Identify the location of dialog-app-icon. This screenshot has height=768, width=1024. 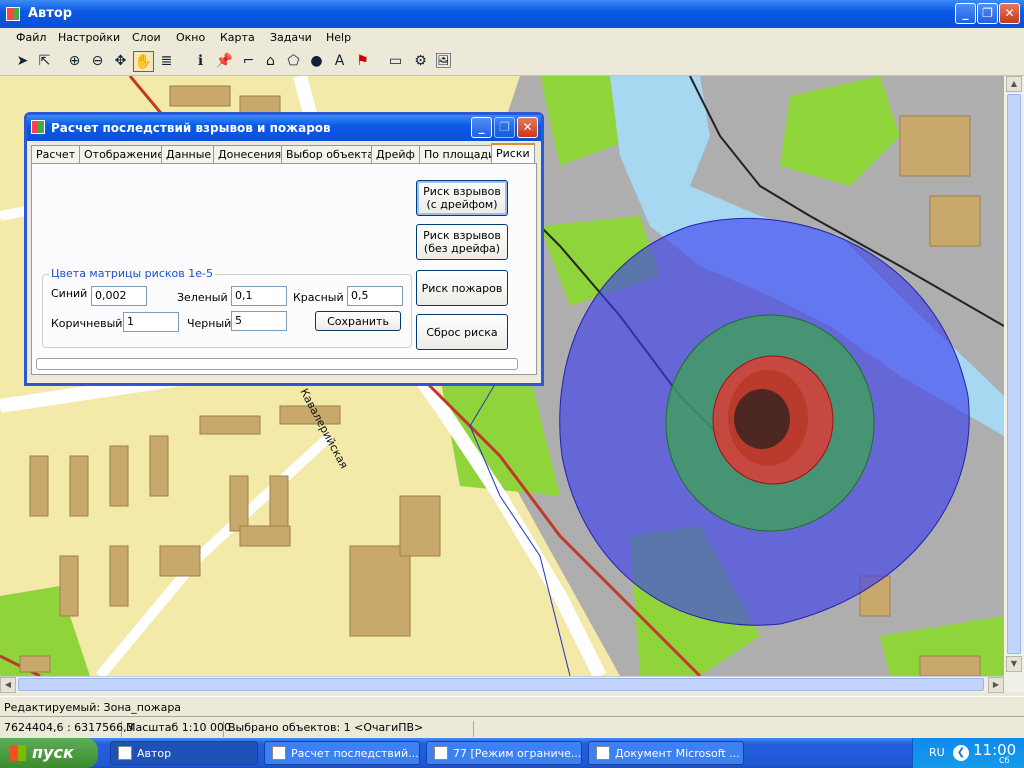
(38, 127).